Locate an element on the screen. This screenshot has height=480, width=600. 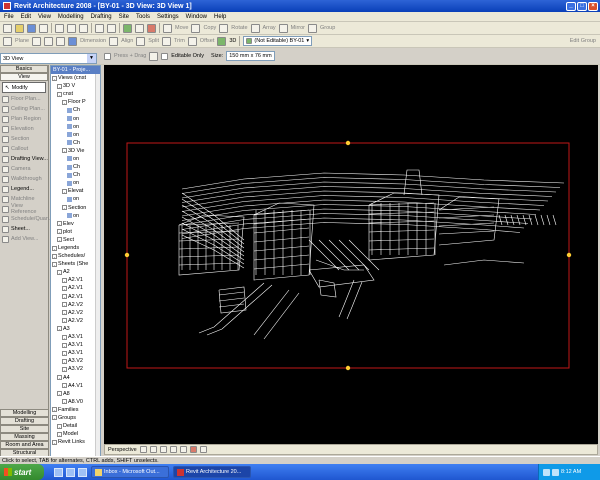
revit-app-icon is located at coordinates (7, 6).